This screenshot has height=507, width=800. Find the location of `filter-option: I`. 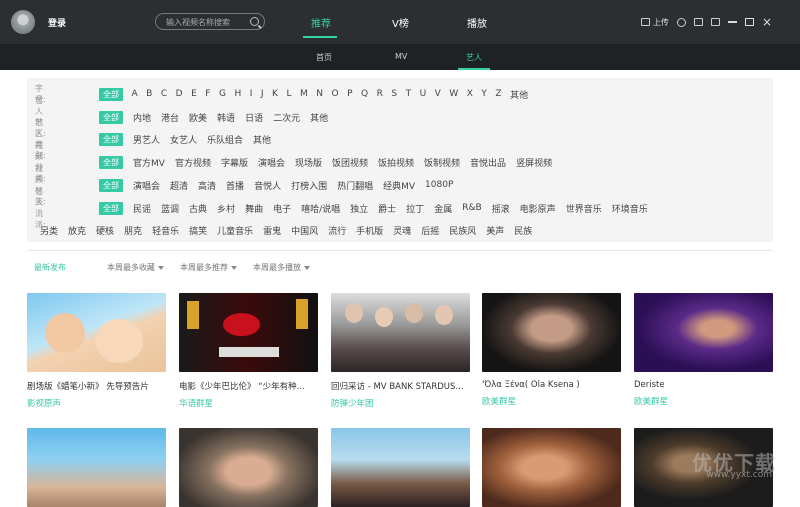

filter-option: I is located at coordinates (251, 94).